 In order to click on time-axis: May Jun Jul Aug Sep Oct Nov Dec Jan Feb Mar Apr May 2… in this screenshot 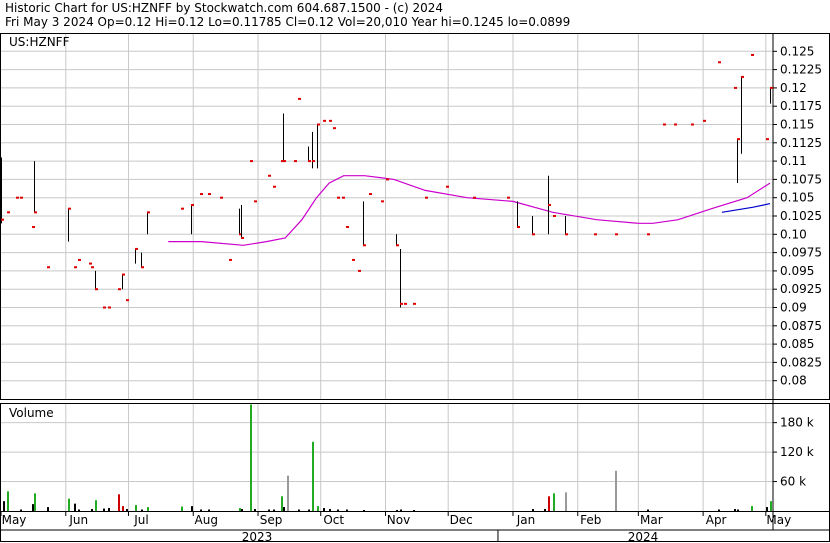, I will do `click(395, 527)`.